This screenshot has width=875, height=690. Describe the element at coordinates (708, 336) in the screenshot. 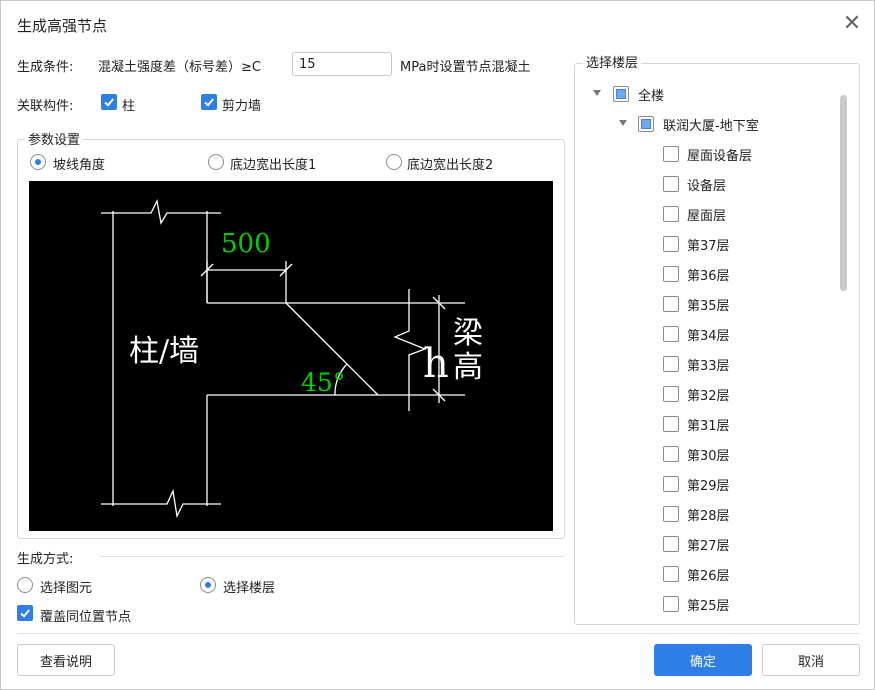

I see `floor-label: 第34层` at that location.